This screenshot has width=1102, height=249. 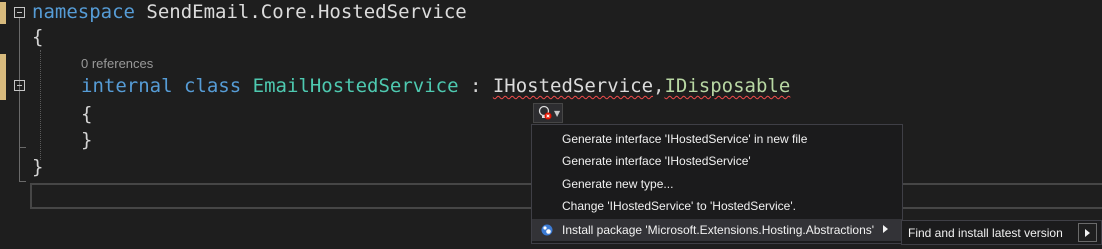 What do you see at coordinates (1087, 232) in the screenshot?
I see `submenu-expand-arrow-icon` at bounding box center [1087, 232].